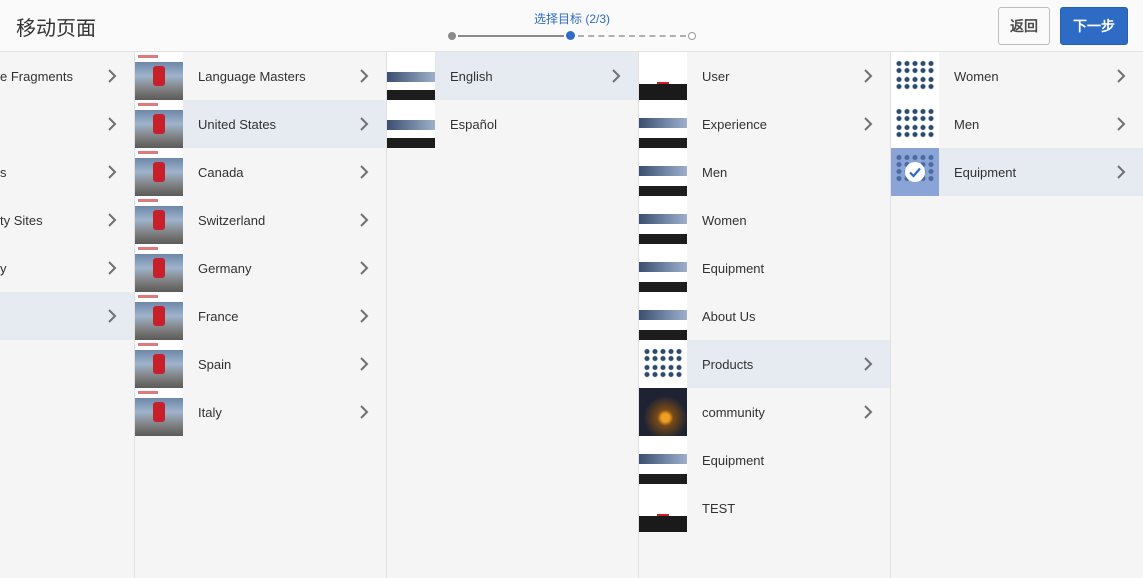 The image size is (1143, 578). I want to click on checkmark-icon, so click(915, 172).